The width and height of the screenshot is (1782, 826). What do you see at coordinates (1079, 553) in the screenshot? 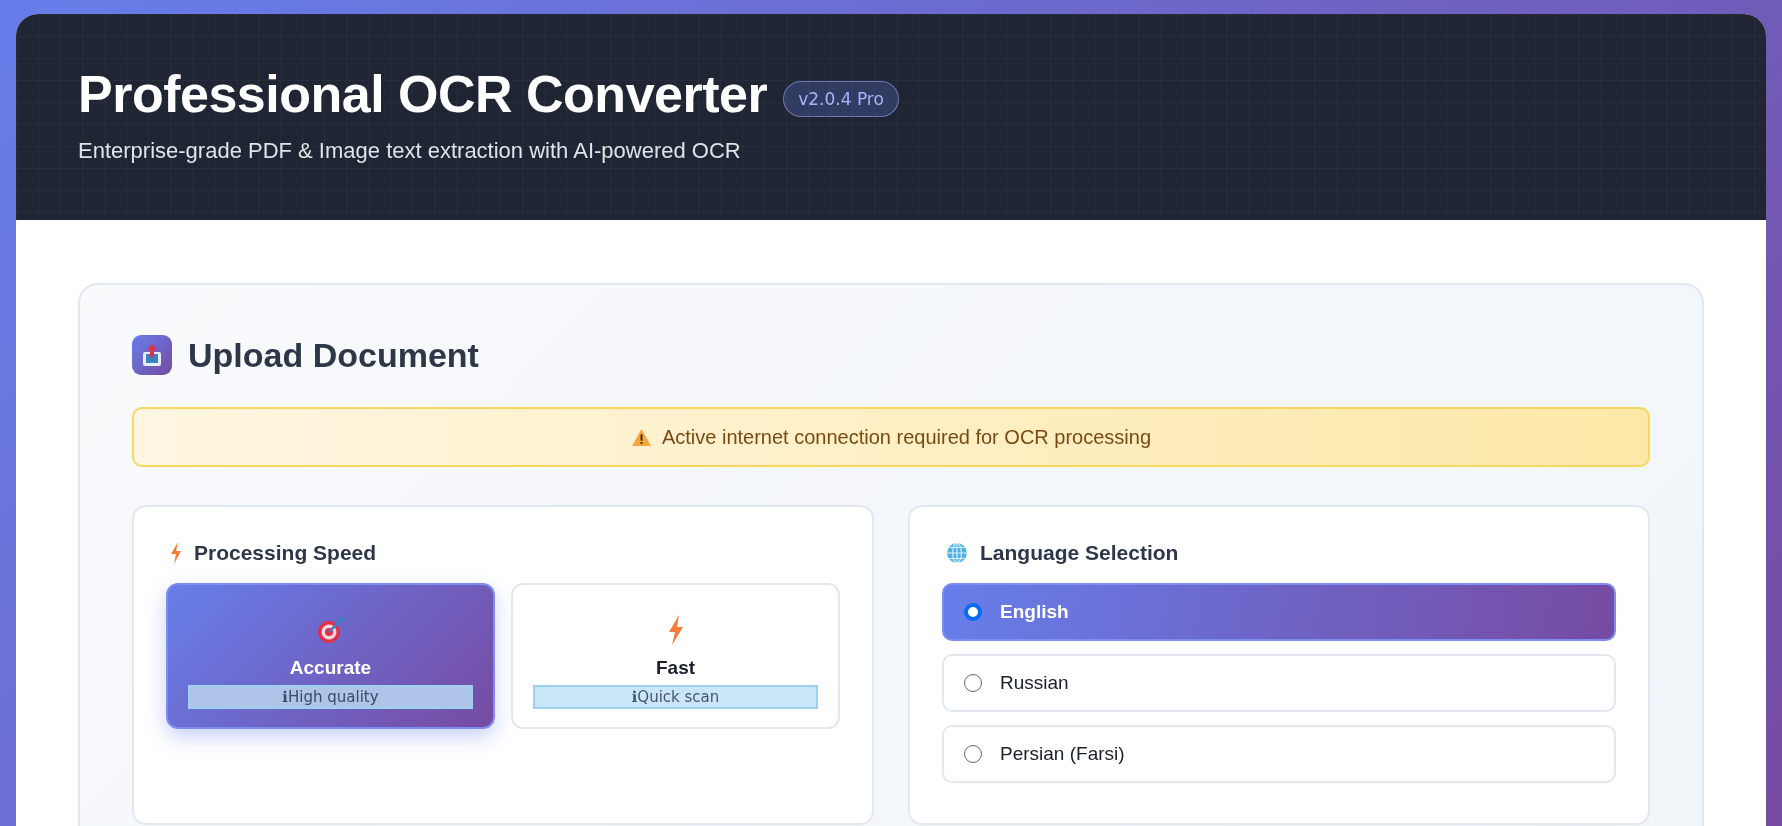
I see `card-title: Language Selection` at bounding box center [1079, 553].